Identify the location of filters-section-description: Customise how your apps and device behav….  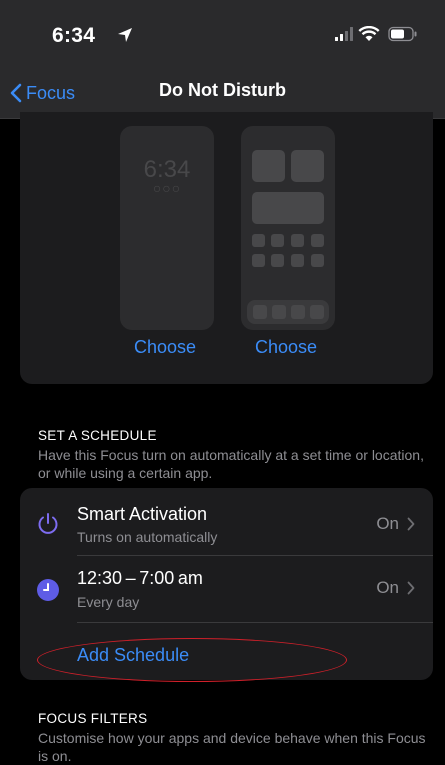
(232, 747).